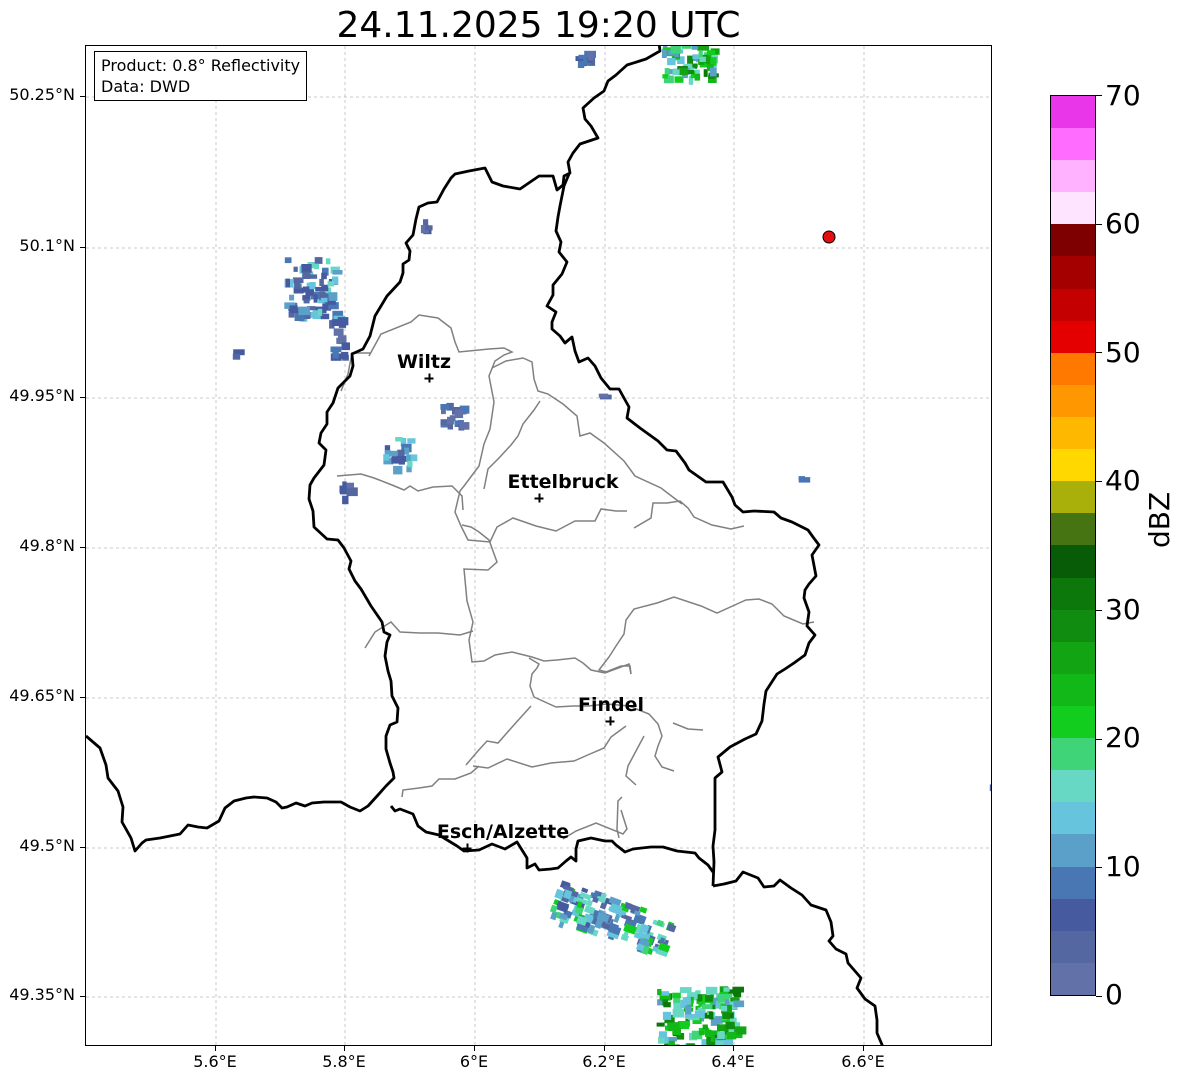  I want to click on france-germany-border, so click(798, 957).